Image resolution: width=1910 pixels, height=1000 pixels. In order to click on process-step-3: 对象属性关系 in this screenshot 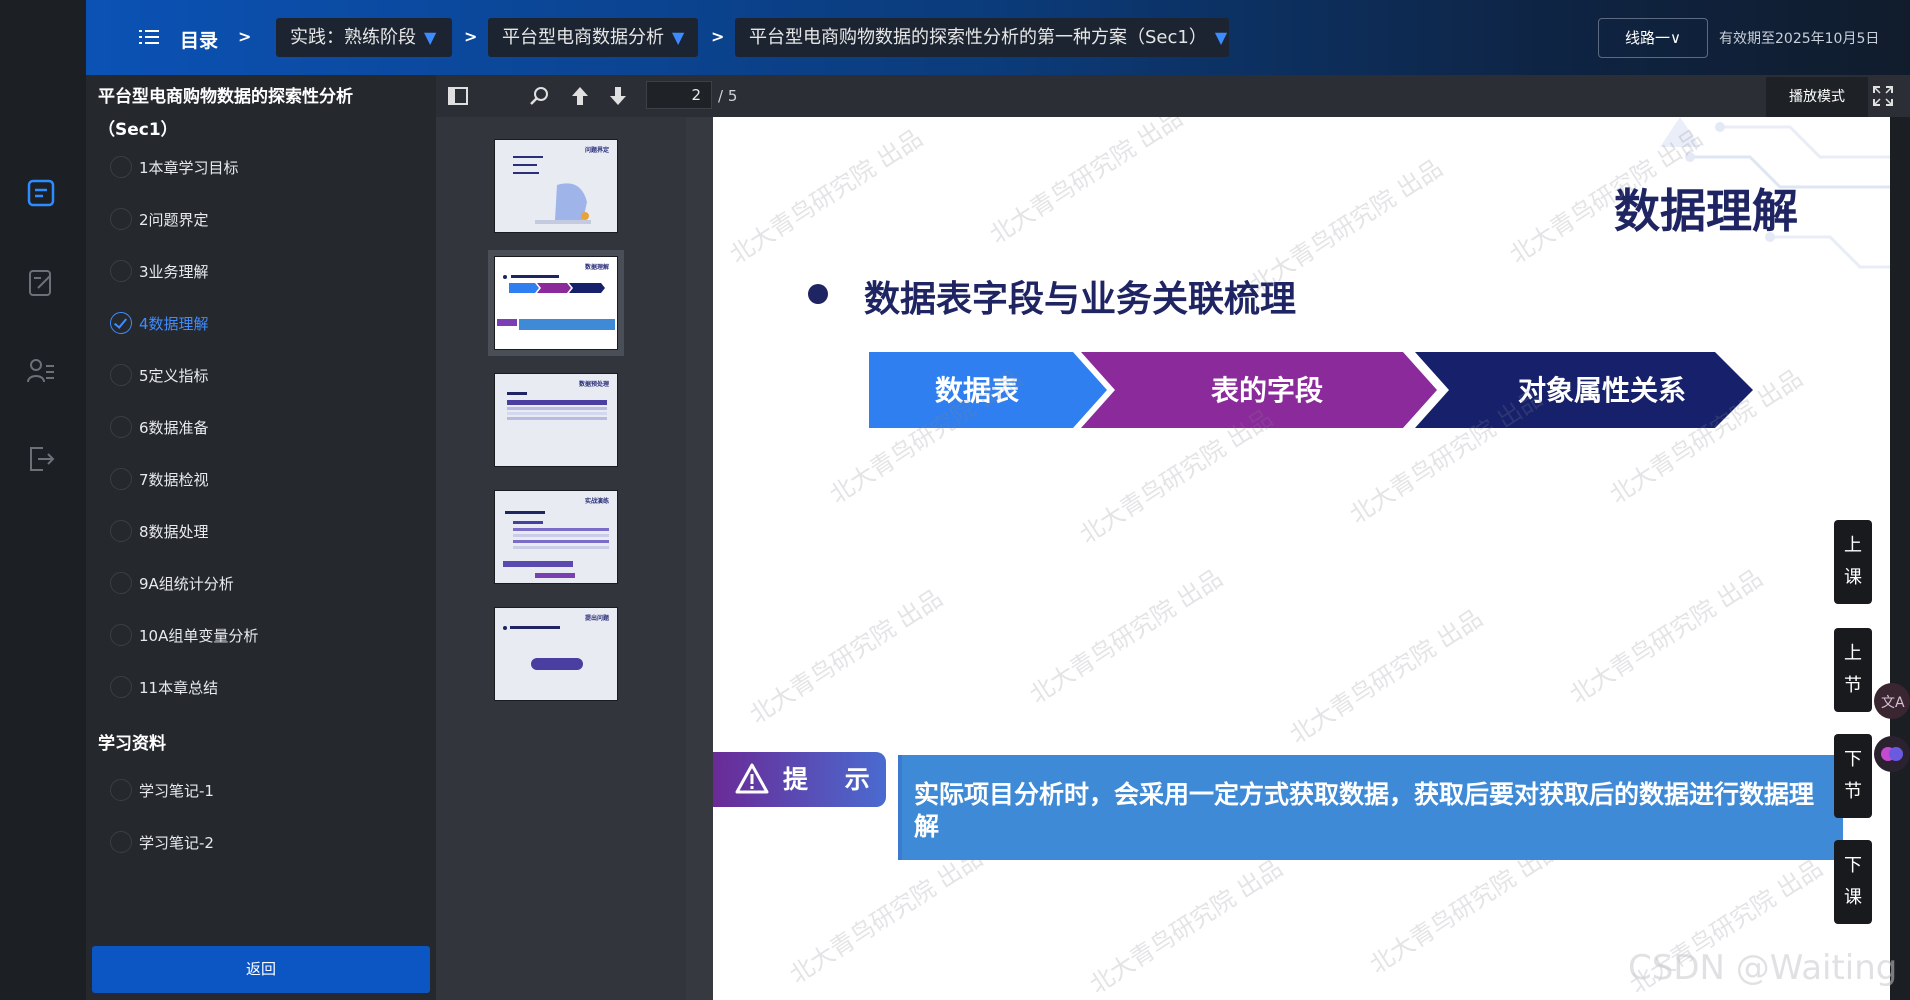, I will do `click(1584, 390)`.